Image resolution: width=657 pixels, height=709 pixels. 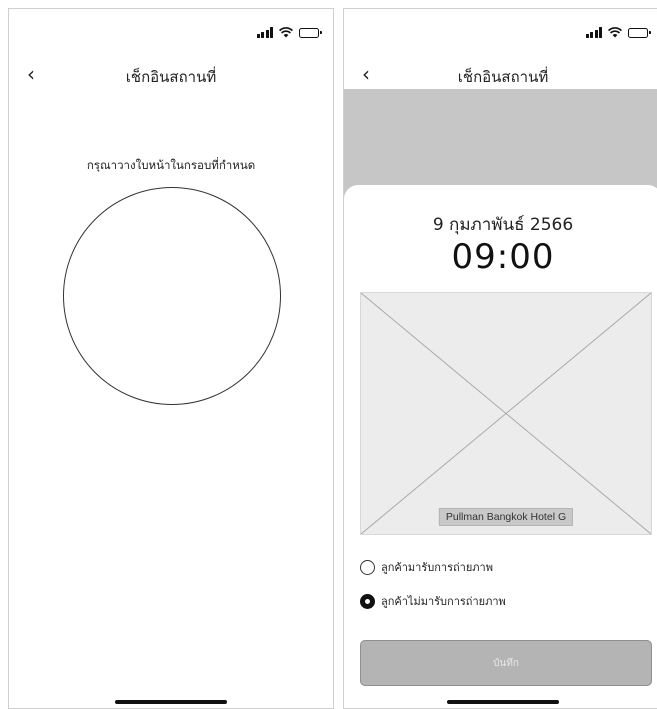 I want to click on face-frame-circle, so click(x=172, y=296).